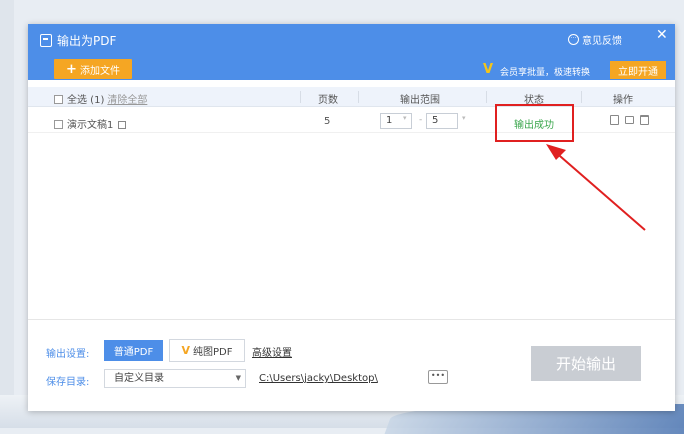 The image size is (684, 434). I want to click on edit-icon, so click(122, 125).